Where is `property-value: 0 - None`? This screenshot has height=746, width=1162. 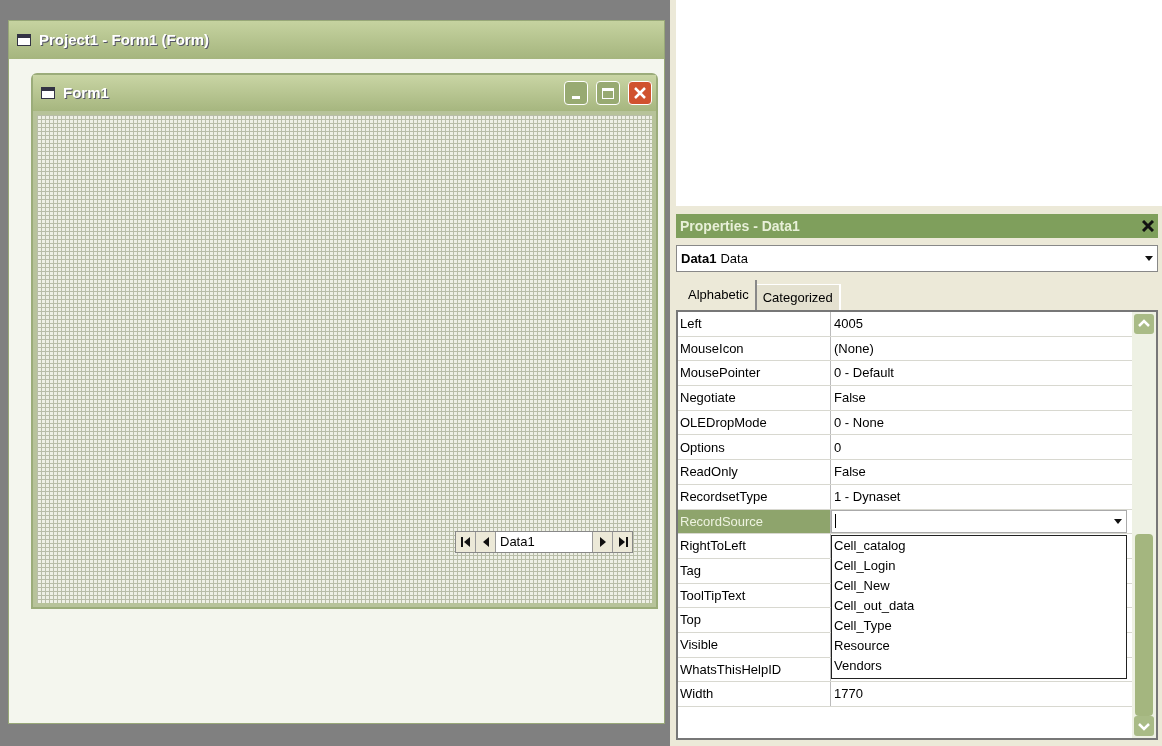
property-value: 0 - None is located at coordinates (981, 422).